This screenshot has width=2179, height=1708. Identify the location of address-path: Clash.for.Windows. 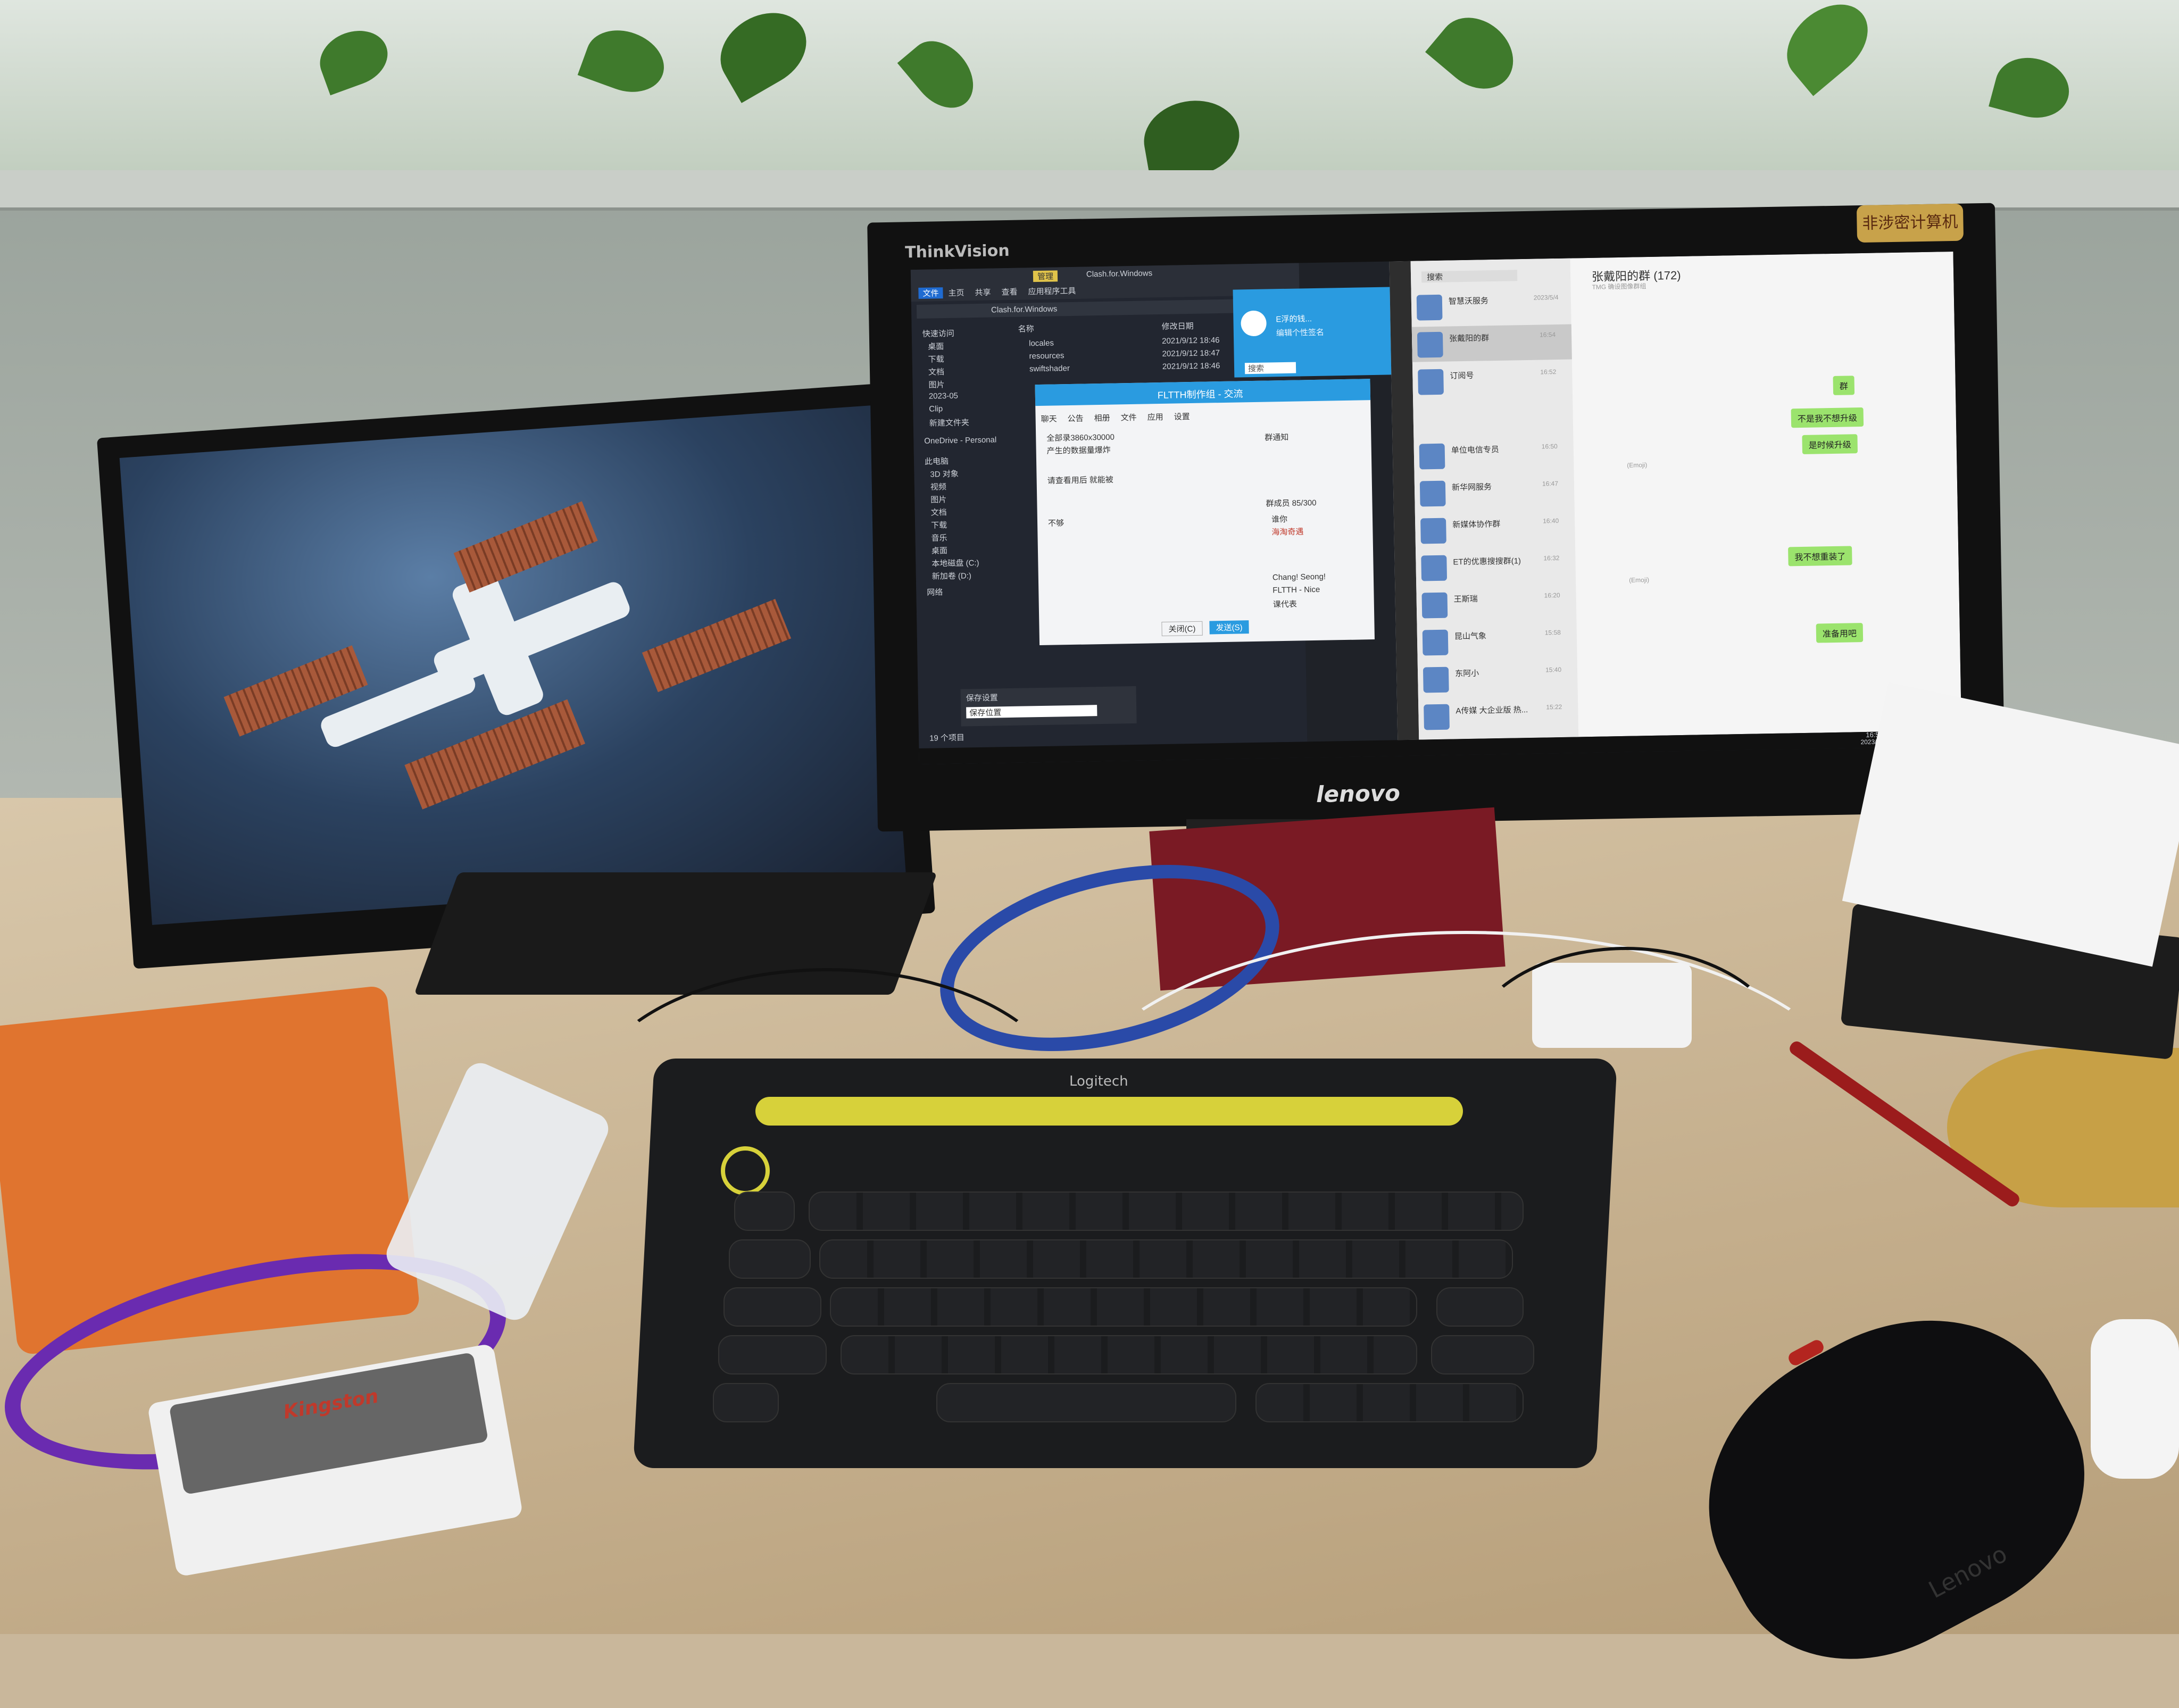
(1024, 309).